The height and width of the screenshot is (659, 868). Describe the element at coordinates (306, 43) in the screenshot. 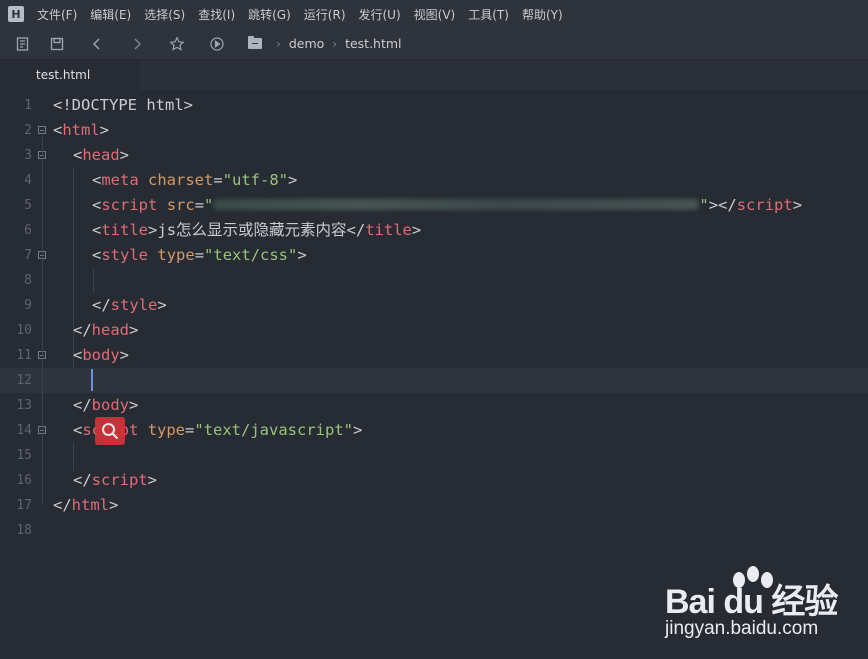

I see `breadcrumb-folder: demo` at that location.